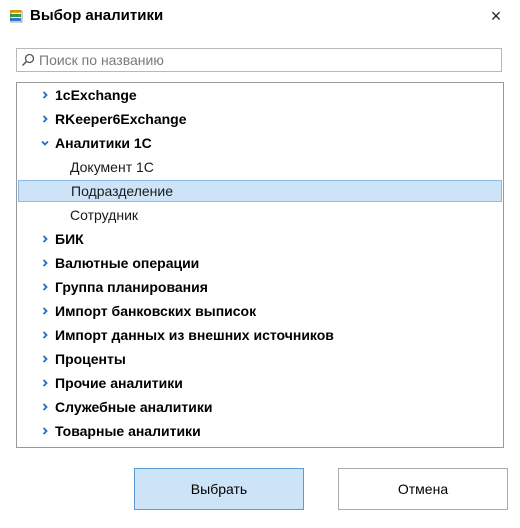  Describe the element at coordinates (423, 489) in the screenshot. I see `cancel-button: Отмена` at that location.